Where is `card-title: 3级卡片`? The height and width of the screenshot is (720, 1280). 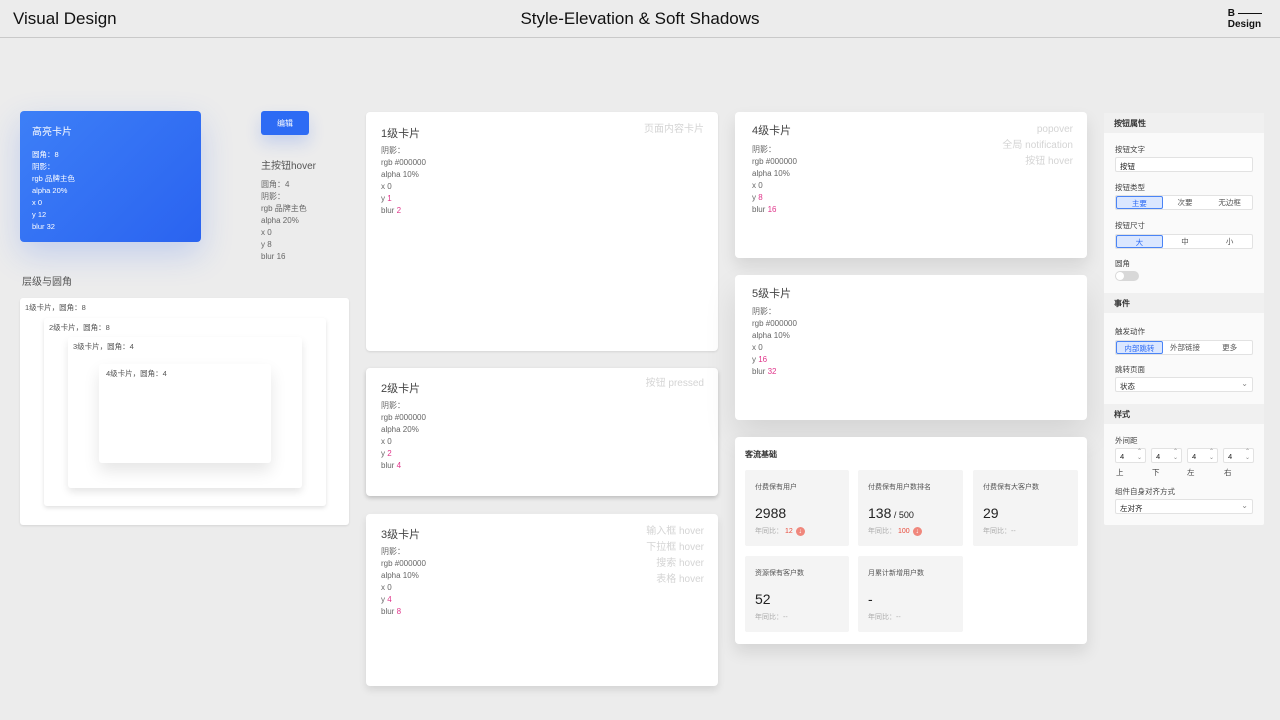 card-title: 3级卡片 is located at coordinates (401, 535).